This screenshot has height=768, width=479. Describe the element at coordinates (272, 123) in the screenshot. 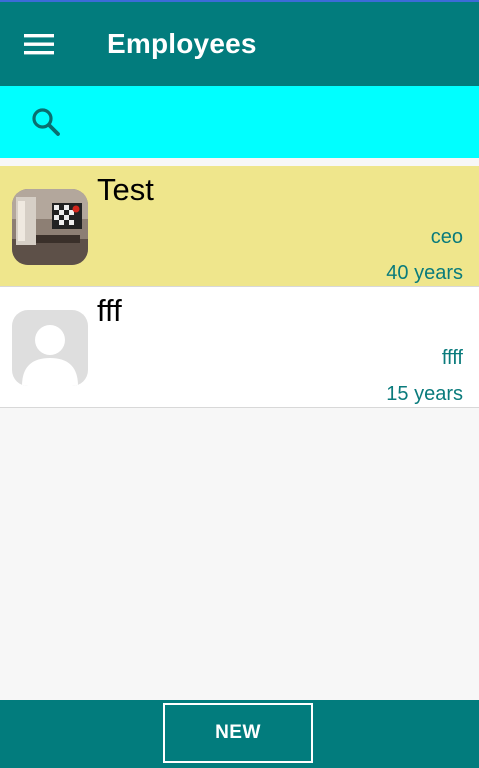

I see `search-input` at that location.